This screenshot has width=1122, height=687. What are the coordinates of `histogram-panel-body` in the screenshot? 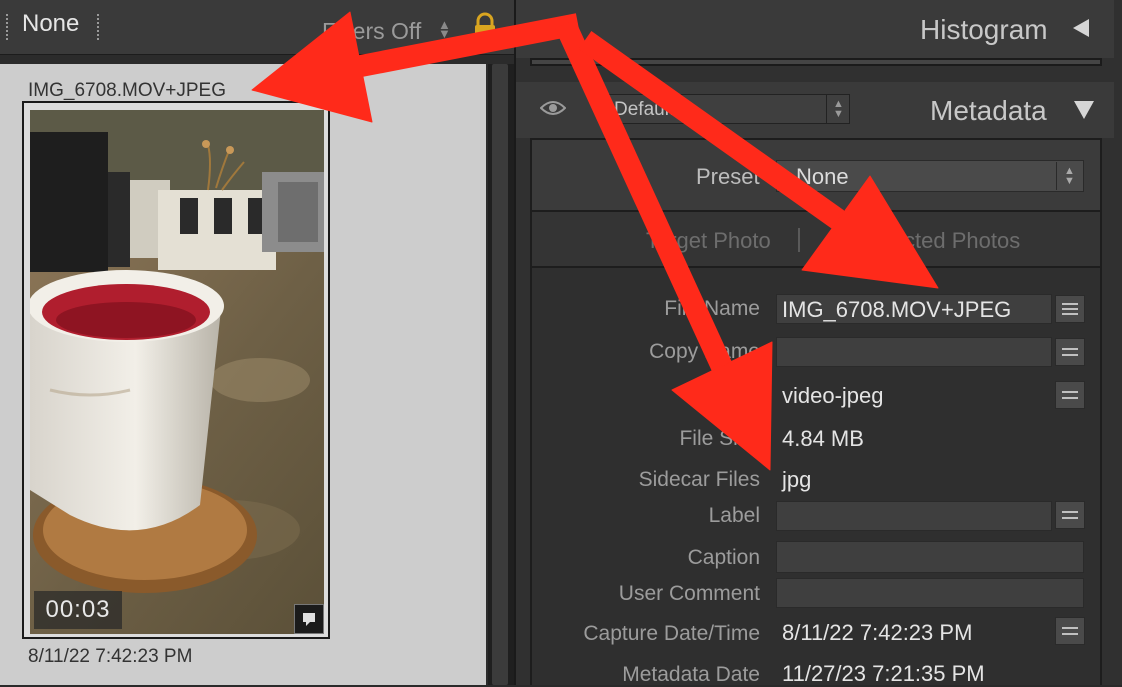 It's located at (816, 62).